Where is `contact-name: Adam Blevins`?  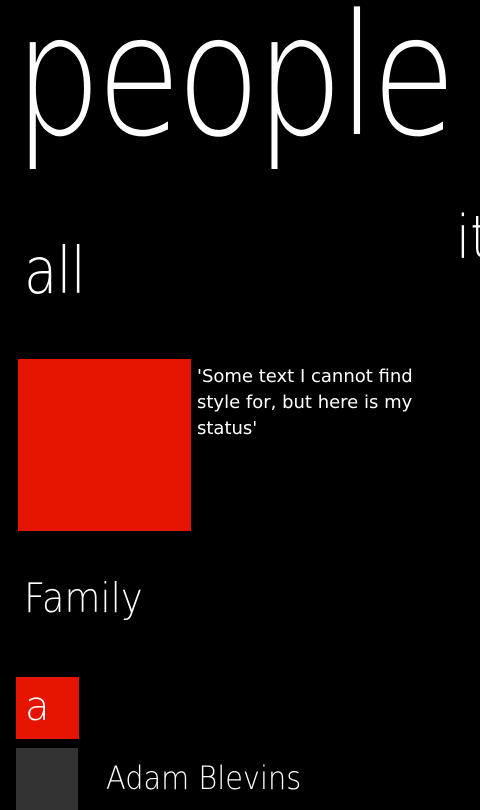
contact-name: Adam Blevins is located at coordinates (203, 778).